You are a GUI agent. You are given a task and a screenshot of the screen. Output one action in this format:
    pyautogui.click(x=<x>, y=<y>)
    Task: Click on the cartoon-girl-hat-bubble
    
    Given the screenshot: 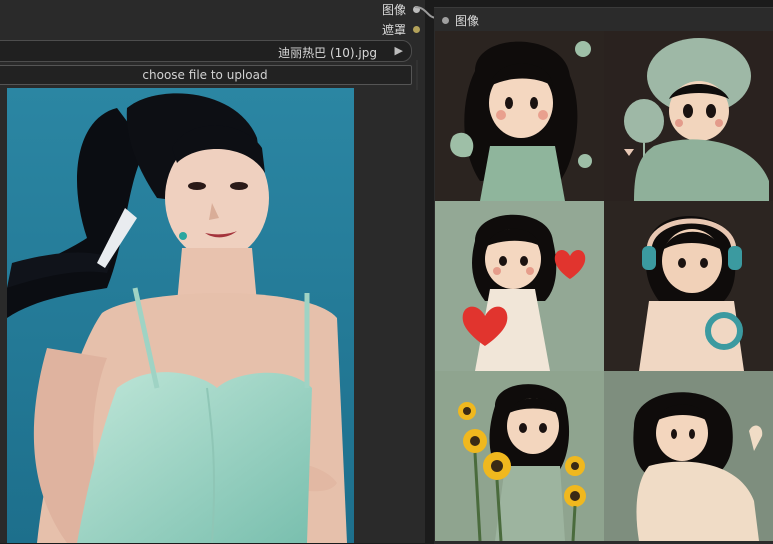 What is the action you would take?
    pyautogui.click(x=688, y=116)
    